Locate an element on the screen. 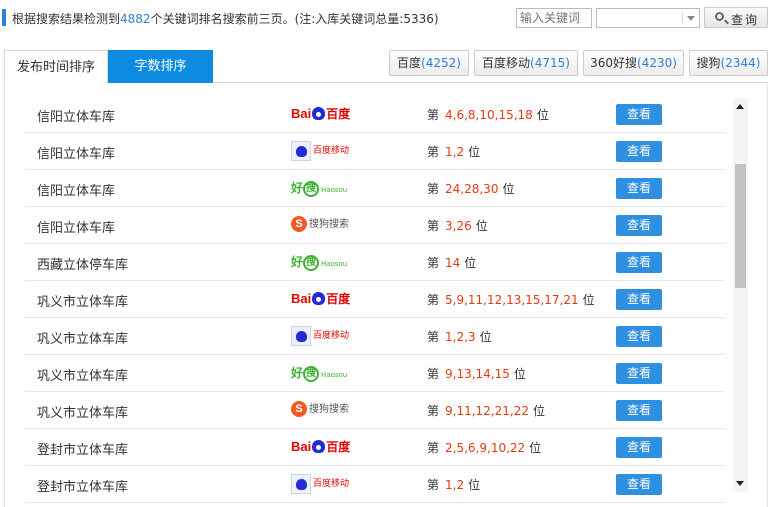 This screenshot has height=507, width=772. engine-filter-count: (4715) is located at coordinates (550, 63).